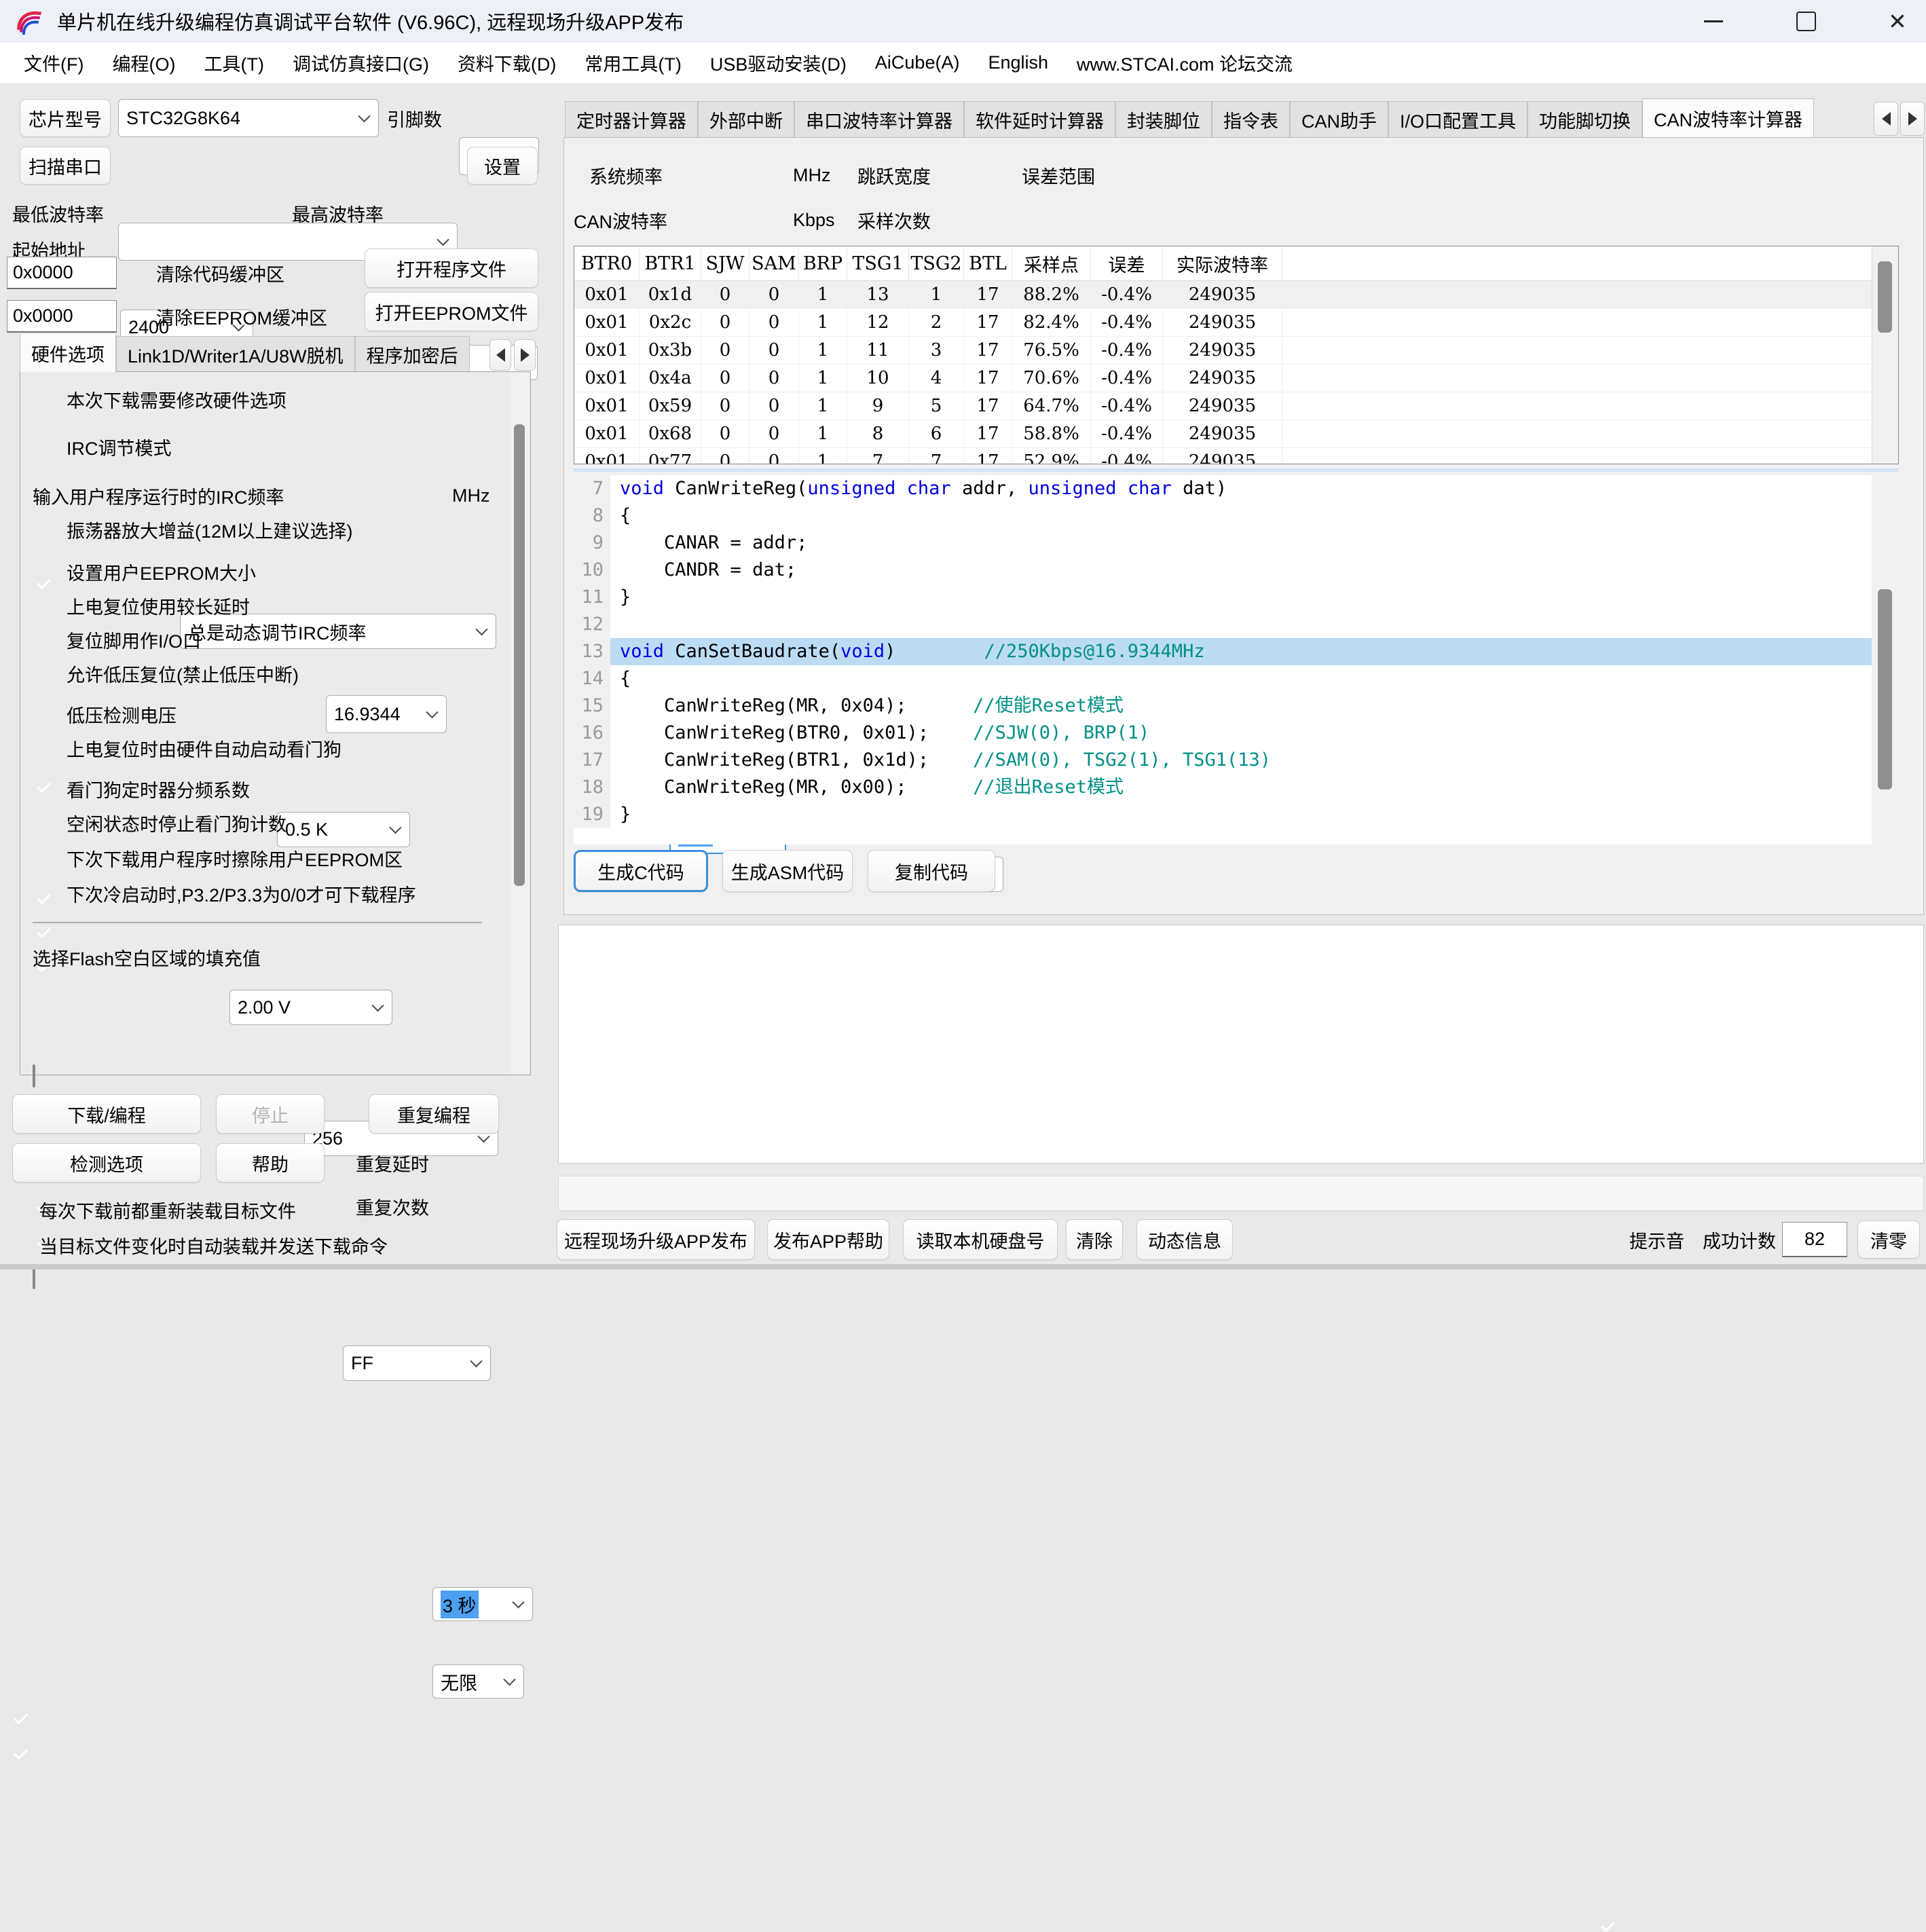  I want to click on generate-asm-code-button: 生成ASM代码, so click(787, 871).